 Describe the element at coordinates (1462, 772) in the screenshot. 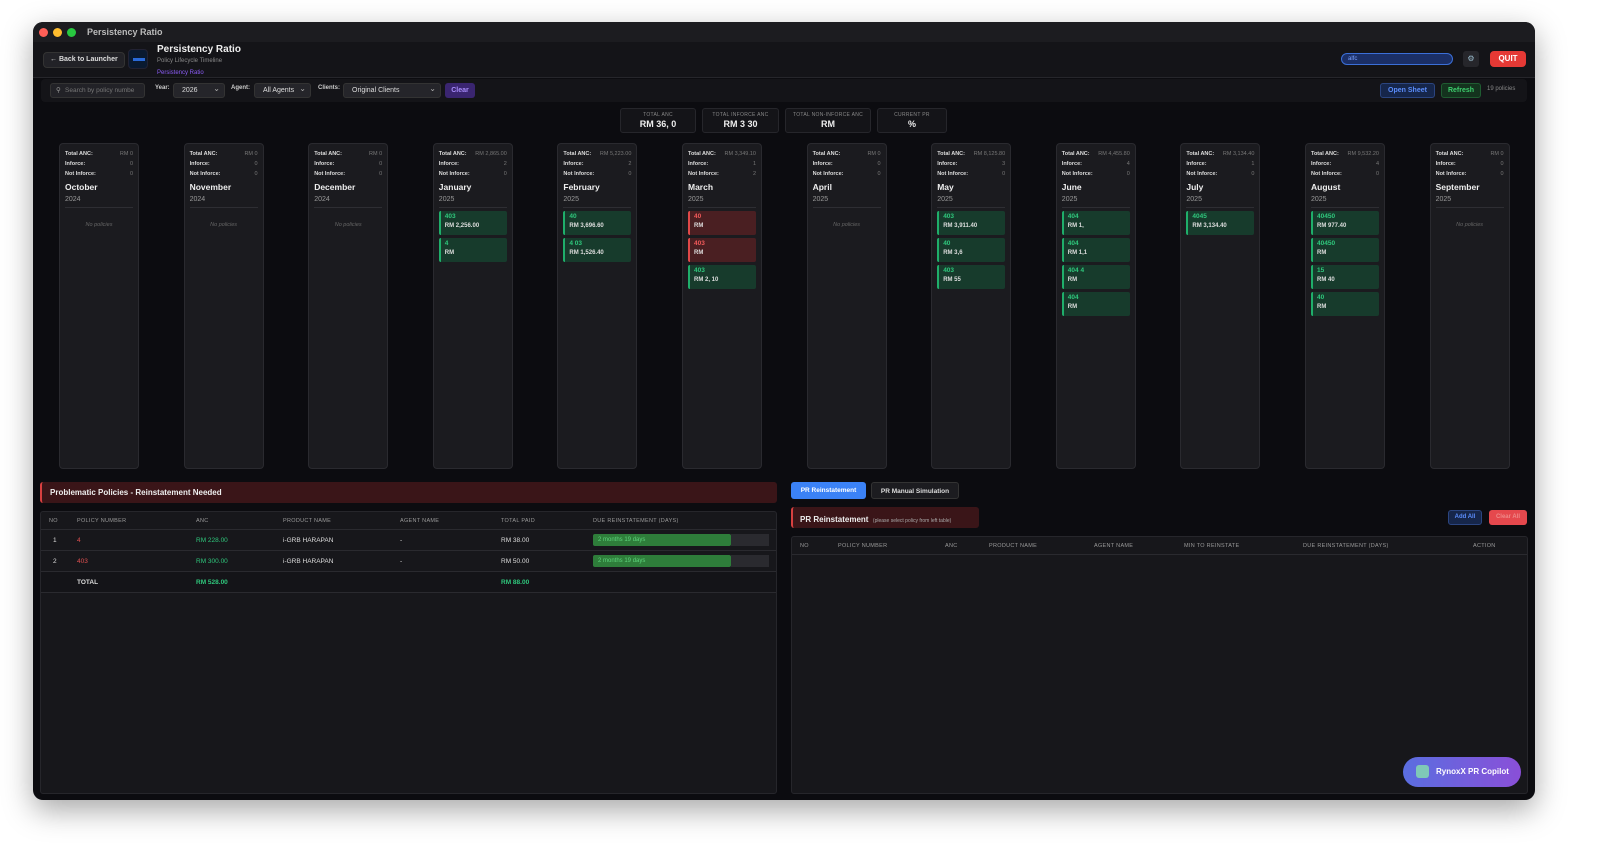

I see `copilot-button: RynoxX PR Copilot` at that location.